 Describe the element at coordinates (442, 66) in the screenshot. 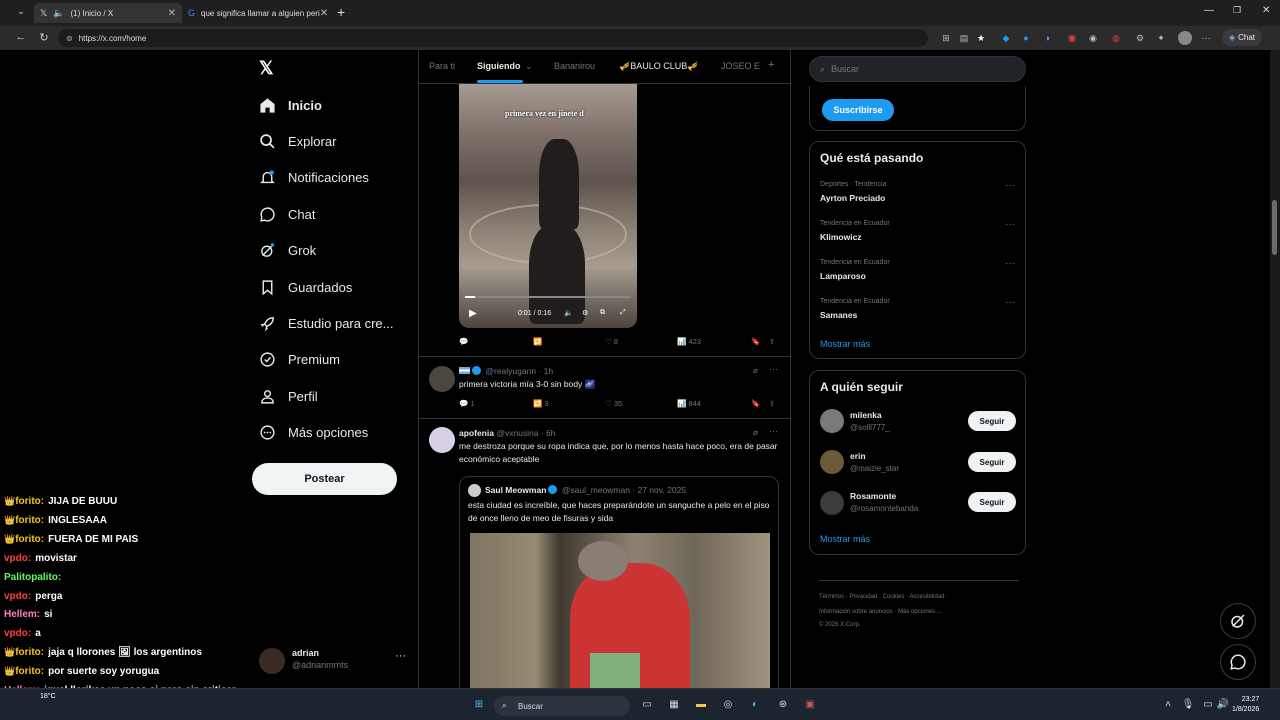

I see `tab-para-ti: Para ti` at that location.